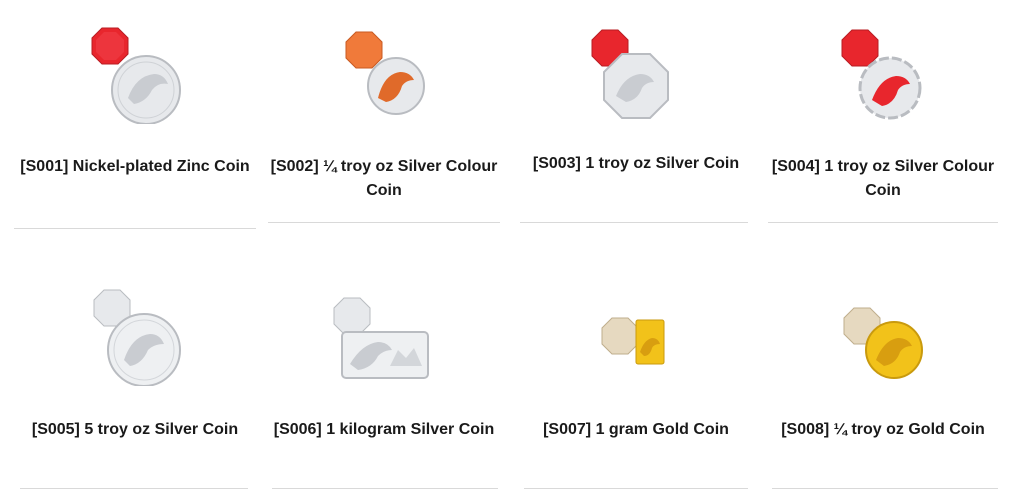  What do you see at coordinates (135, 430) in the screenshot?
I see `product-title: [S005] 5 troy oz Silver Coin` at bounding box center [135, 430].